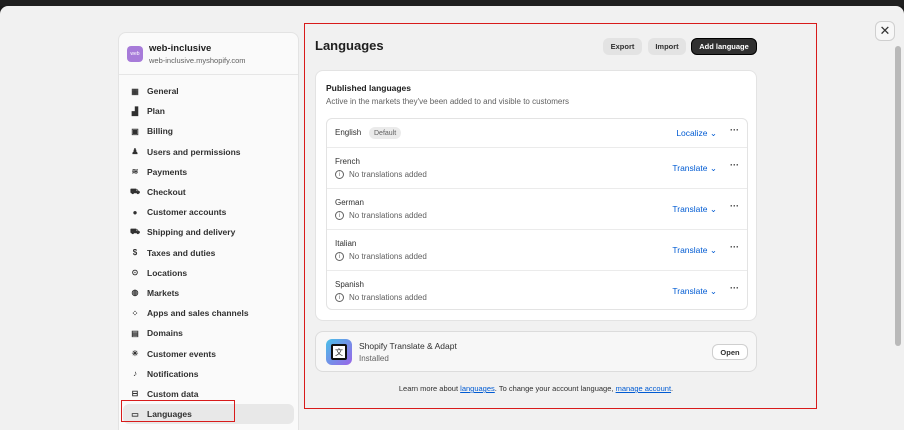 The height and width of the screenshot is (430, 904). What do you see at coordinates (429, 388) in the screenshot?
I see `footer-prefix: Learn more about` at bounding box center [429, 388].